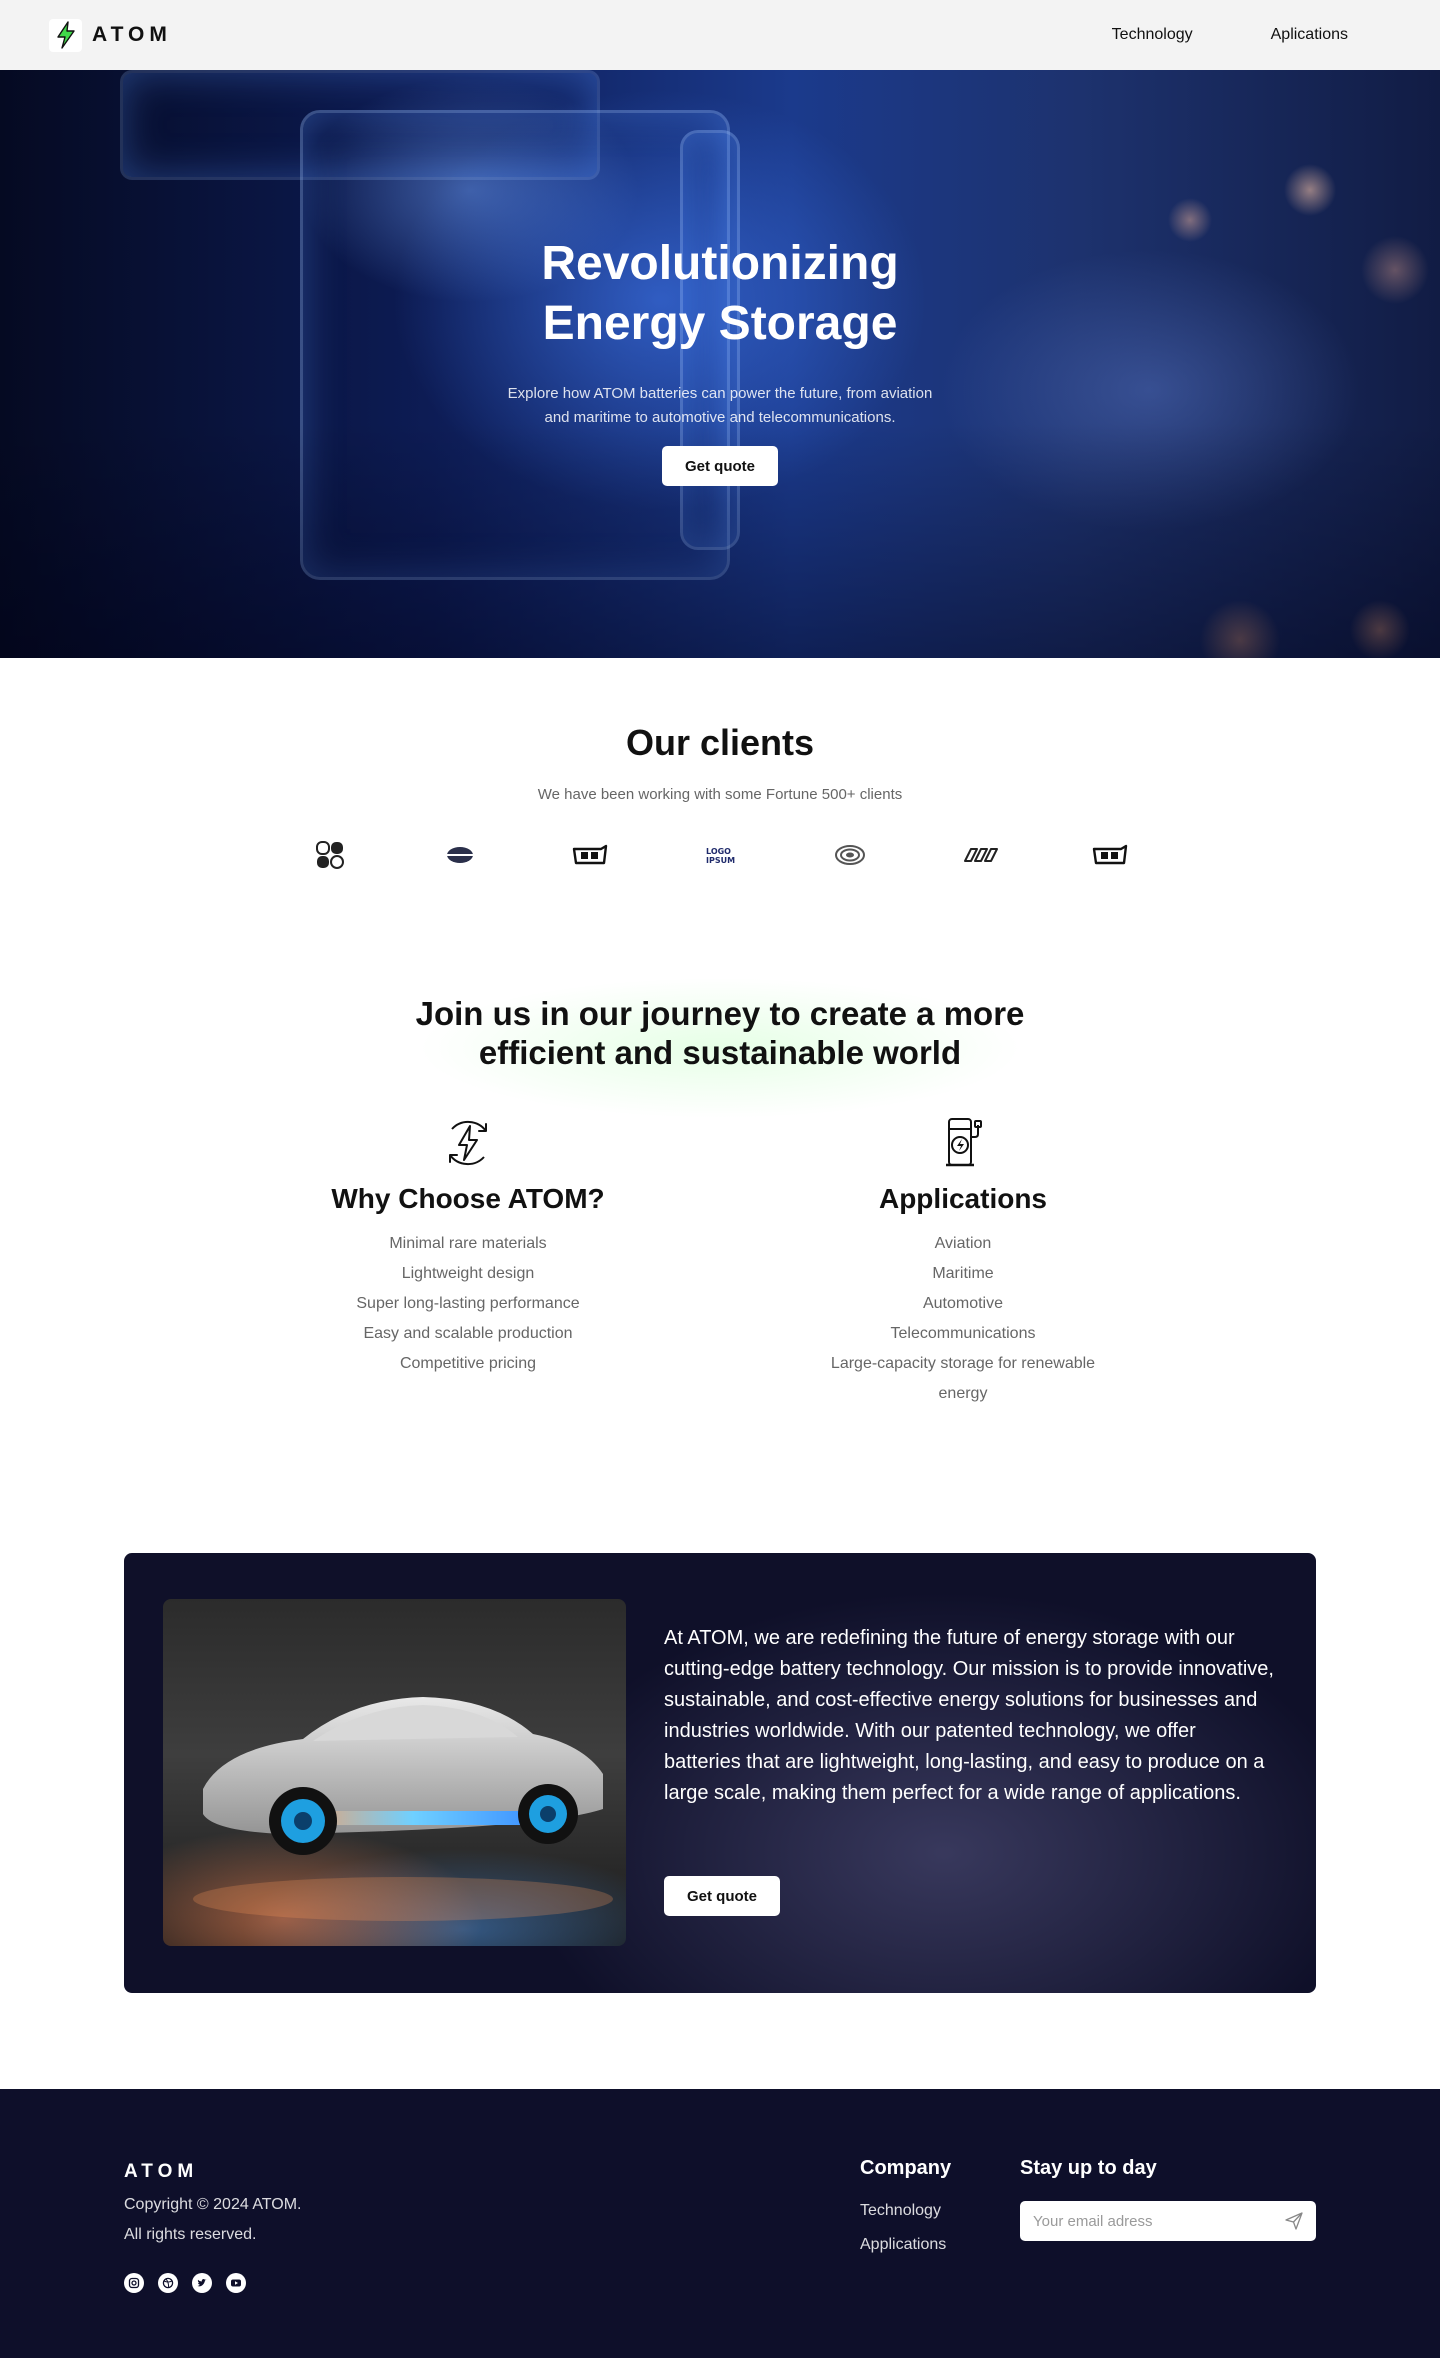  What do you see at coordinates (900, 2211) in the screenshot?
I see `footer-link-technology: Technology` at bounding box center [900, 2211].